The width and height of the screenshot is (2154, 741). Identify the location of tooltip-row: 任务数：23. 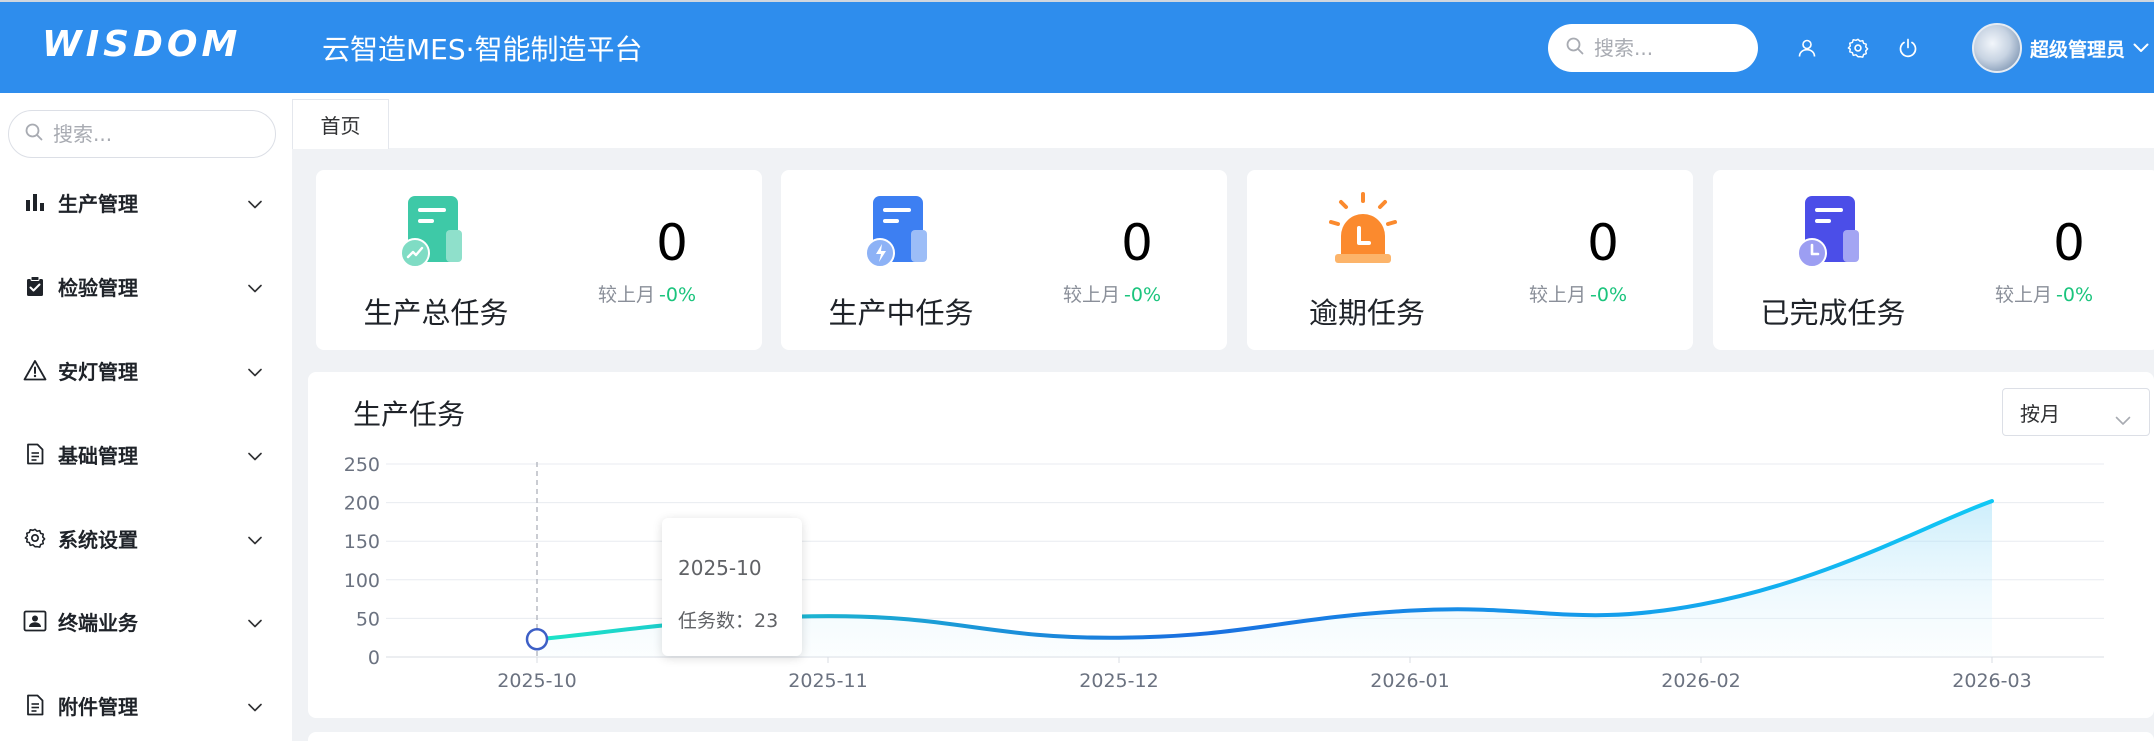
(740, 619).